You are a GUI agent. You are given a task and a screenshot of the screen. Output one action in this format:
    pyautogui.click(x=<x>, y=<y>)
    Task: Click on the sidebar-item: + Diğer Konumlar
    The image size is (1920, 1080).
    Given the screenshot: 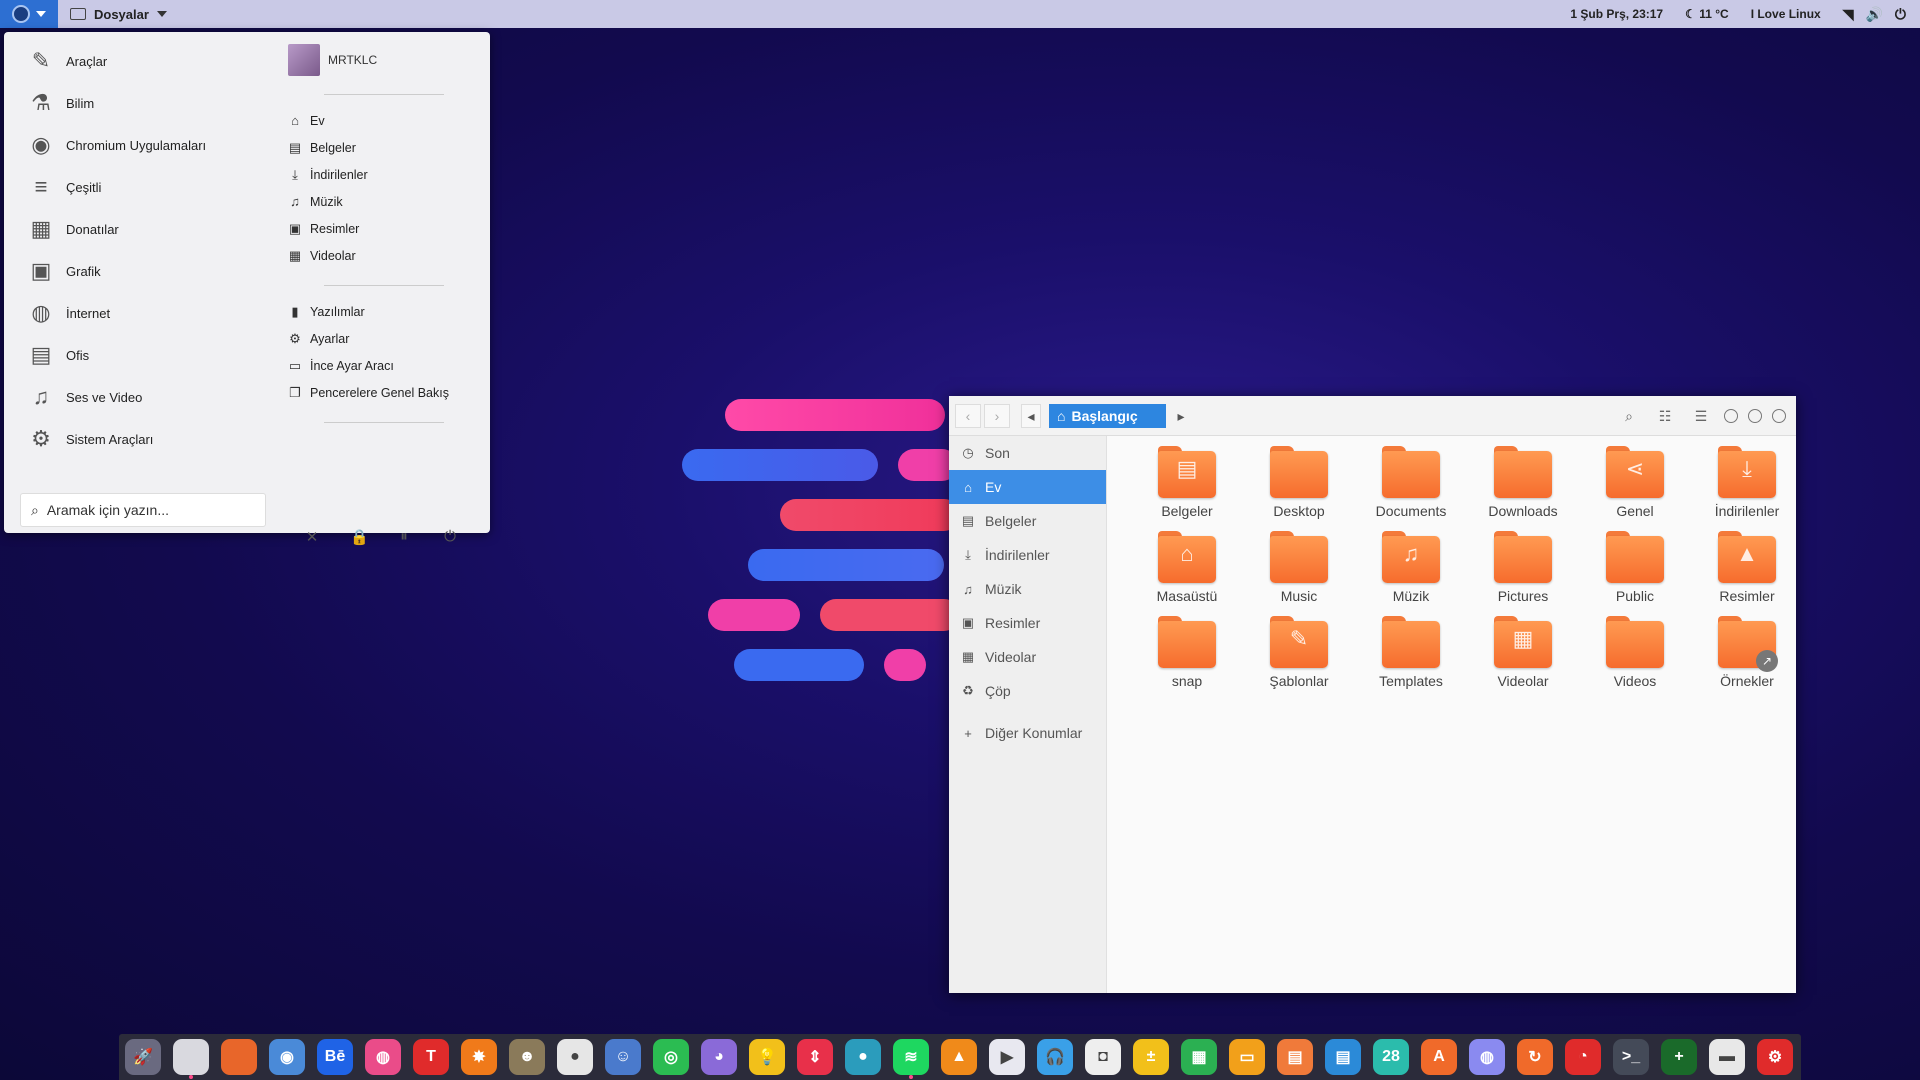 What is the action you would take?
    pyautogui.click(x=1027, y=733)
    